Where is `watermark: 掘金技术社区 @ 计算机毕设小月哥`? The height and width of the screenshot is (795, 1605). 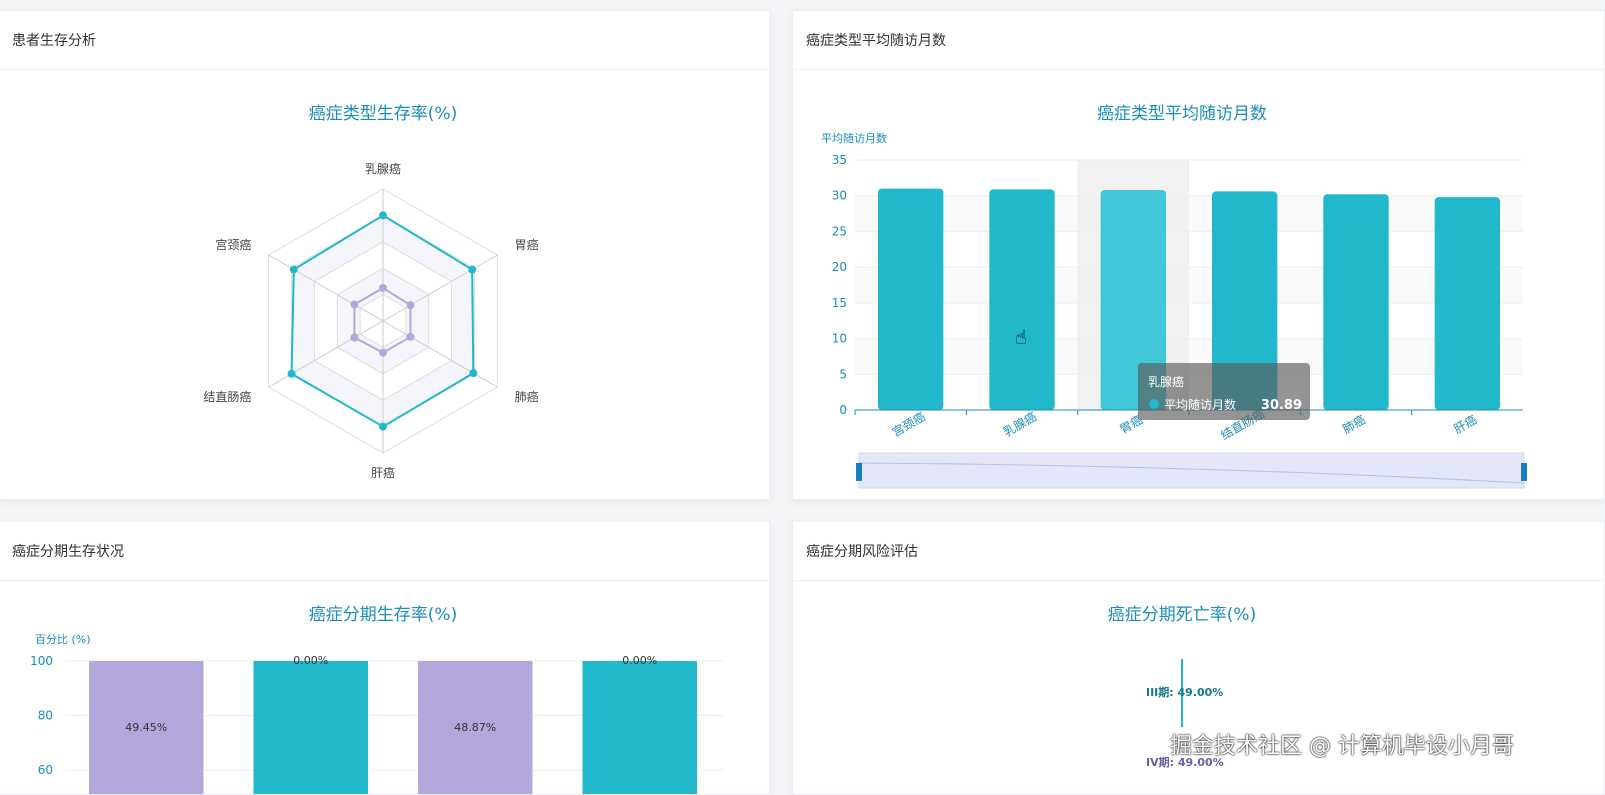 watermark: 掘金技术社区 @ 计算机毕设小月哥 is located at coordinates (1342, 746).